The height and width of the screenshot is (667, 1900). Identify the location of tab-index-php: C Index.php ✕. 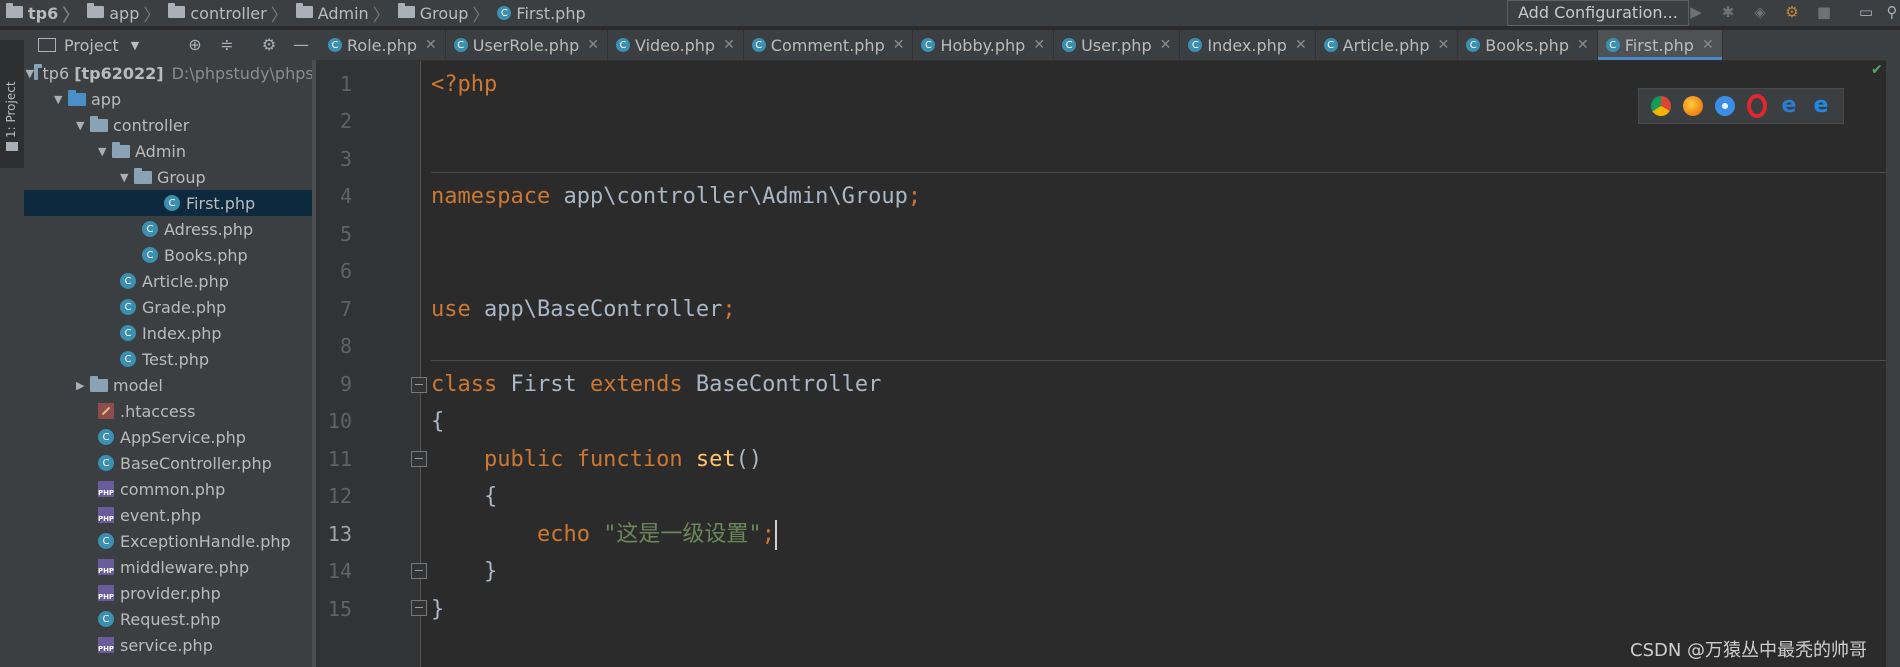
(1248, 45).